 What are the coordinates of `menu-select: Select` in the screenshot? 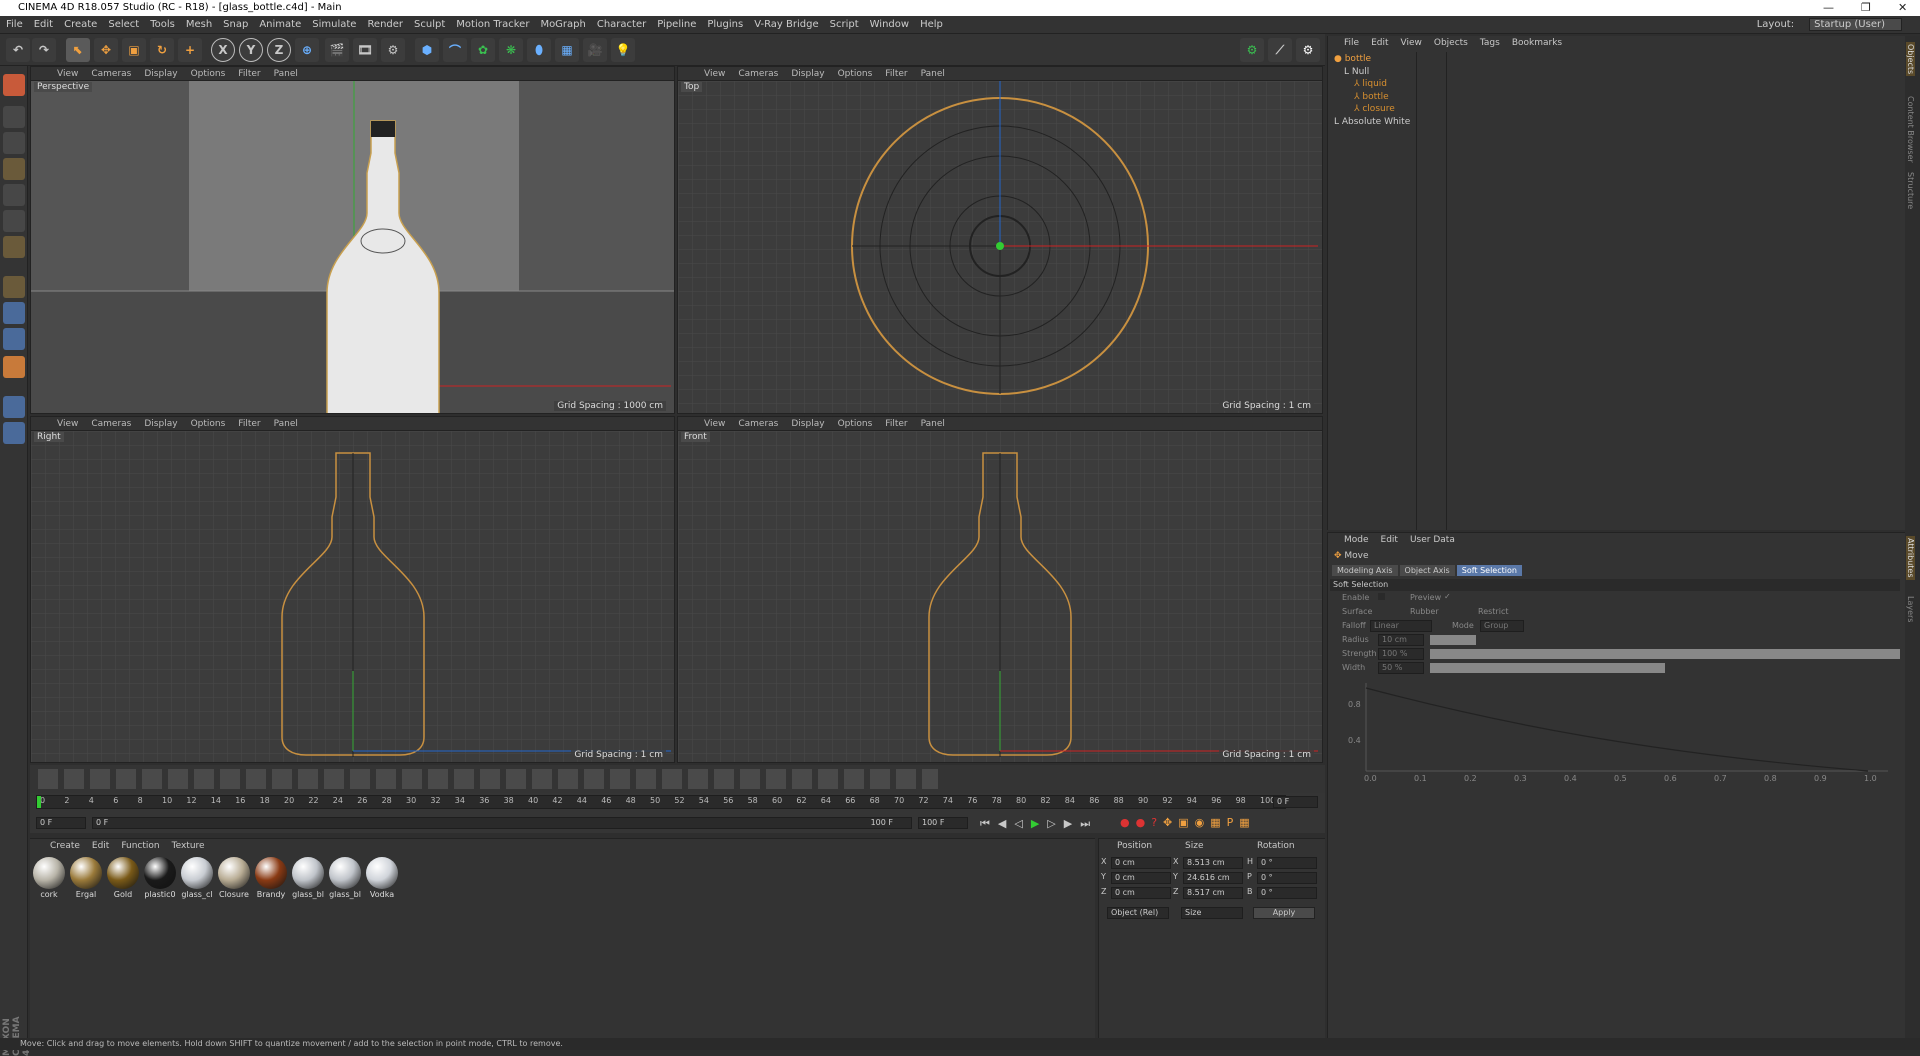 It's located at (123, 24).